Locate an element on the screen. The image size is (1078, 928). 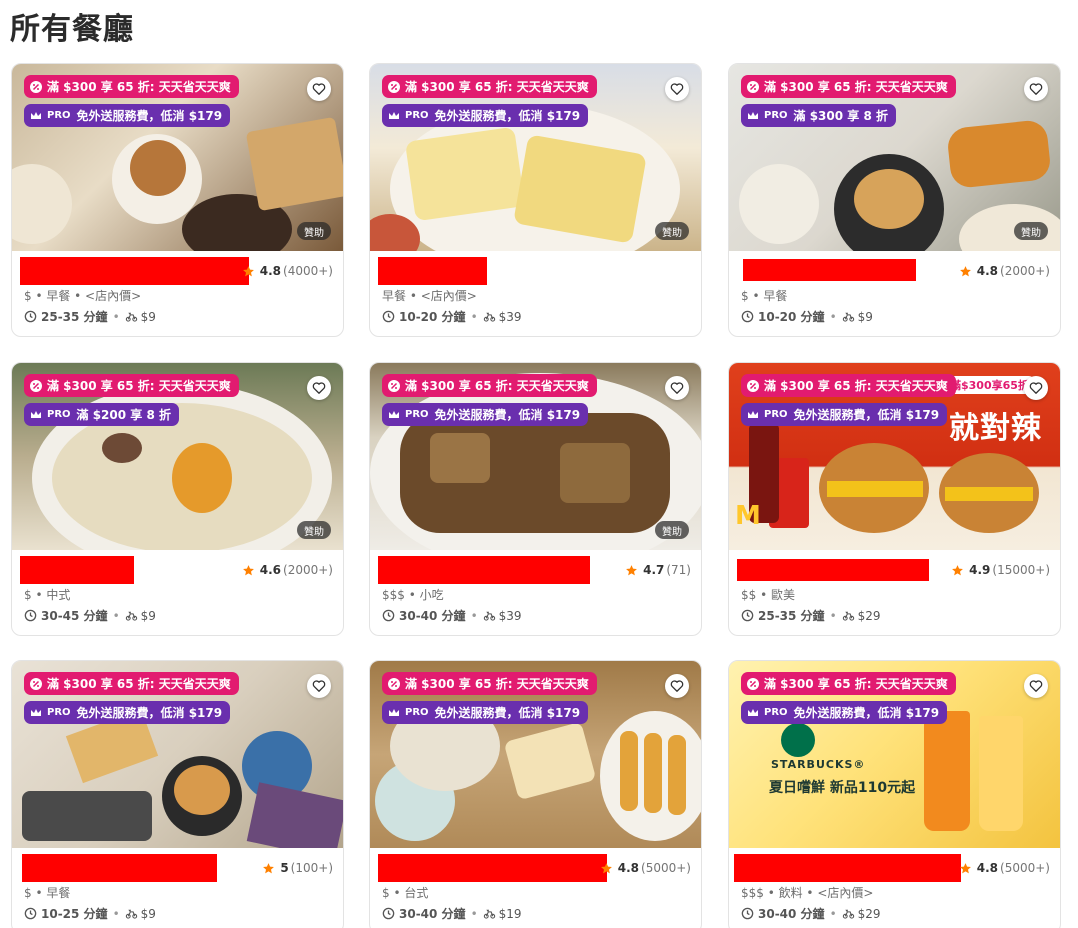
restaurant-meta: $$$ • 飲料 • <店內價> is located at coordinates (807, 893).